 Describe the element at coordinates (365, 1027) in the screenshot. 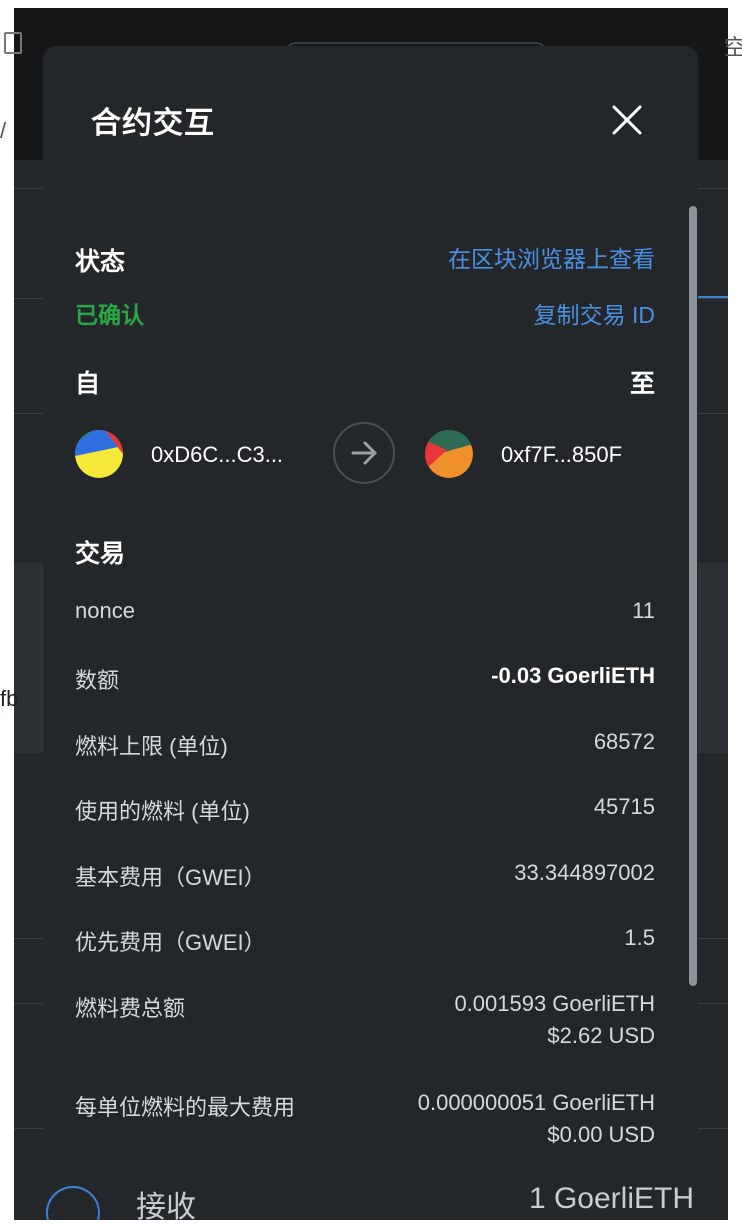

I see `tx-row-total-gas-fee: 燃料费总额 0.001593 GoerliETH $2.62 USD` at that location.